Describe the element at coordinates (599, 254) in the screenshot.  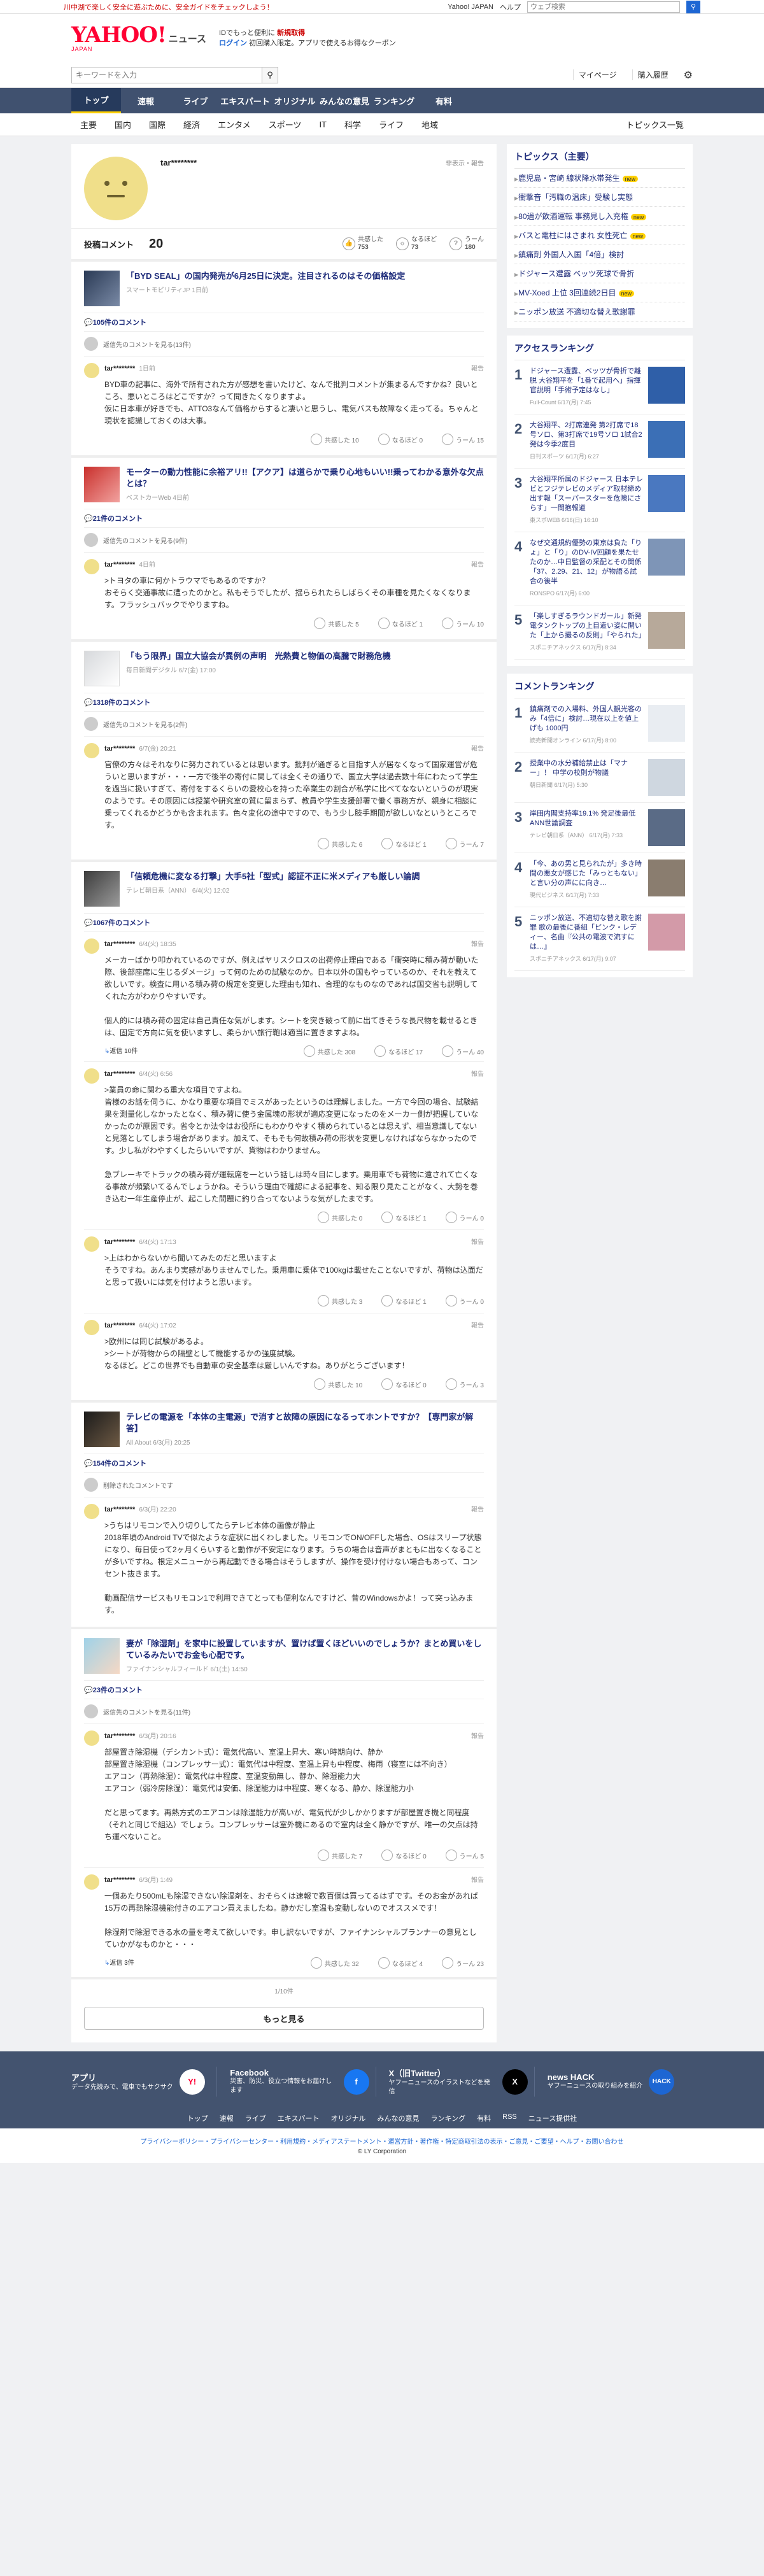
I see `topic-item: 鎮痛剤 外国人入国「4倍」検討` at that location.